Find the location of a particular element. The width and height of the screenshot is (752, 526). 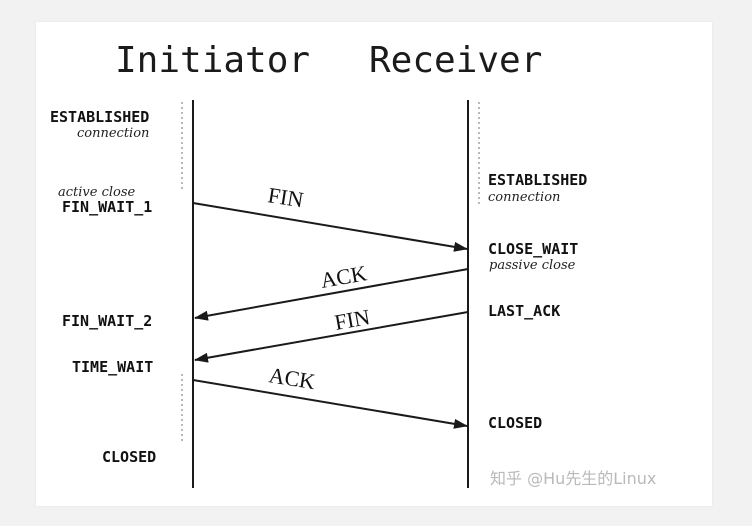

receiver-note-passive-close: passive close is located at coordinates (532, 265).